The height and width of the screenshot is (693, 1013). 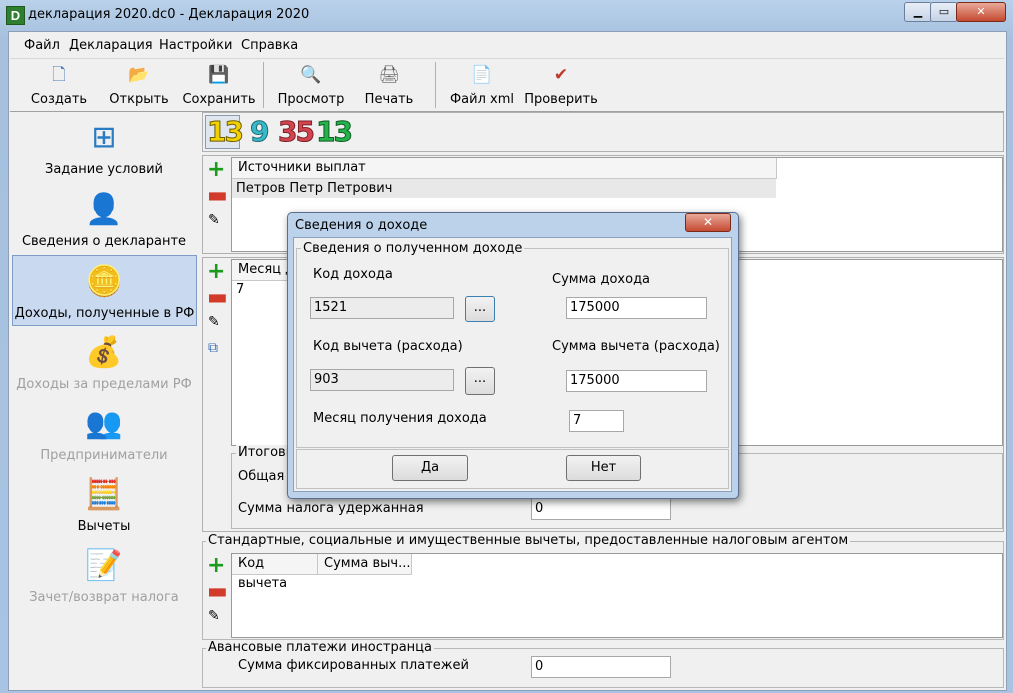 I want to click on xml-export-icon: 📄, so click(x=482, y=75).